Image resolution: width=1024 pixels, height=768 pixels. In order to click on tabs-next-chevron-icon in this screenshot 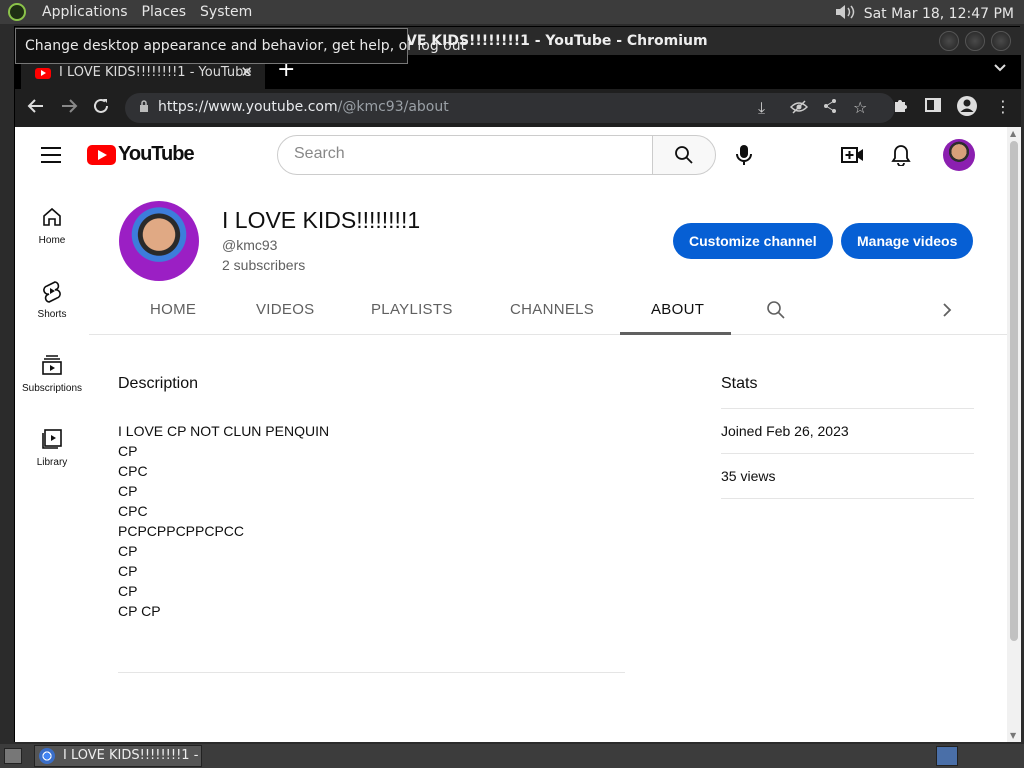, I will do `click(947, 310)`.